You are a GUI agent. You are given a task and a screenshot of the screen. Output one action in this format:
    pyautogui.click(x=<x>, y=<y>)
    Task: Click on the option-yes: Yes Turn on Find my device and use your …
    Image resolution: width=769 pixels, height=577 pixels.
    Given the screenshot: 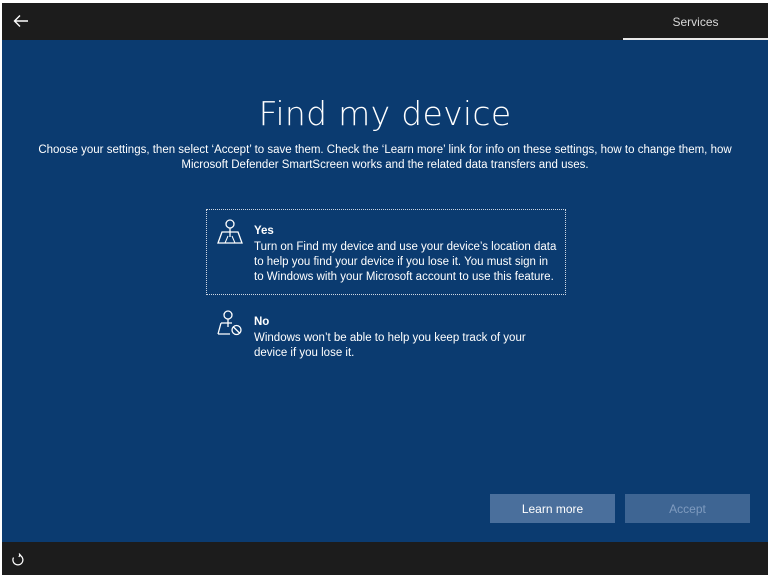 What is the action you would take?
    pyautogui.click(x=386, y=252)
    